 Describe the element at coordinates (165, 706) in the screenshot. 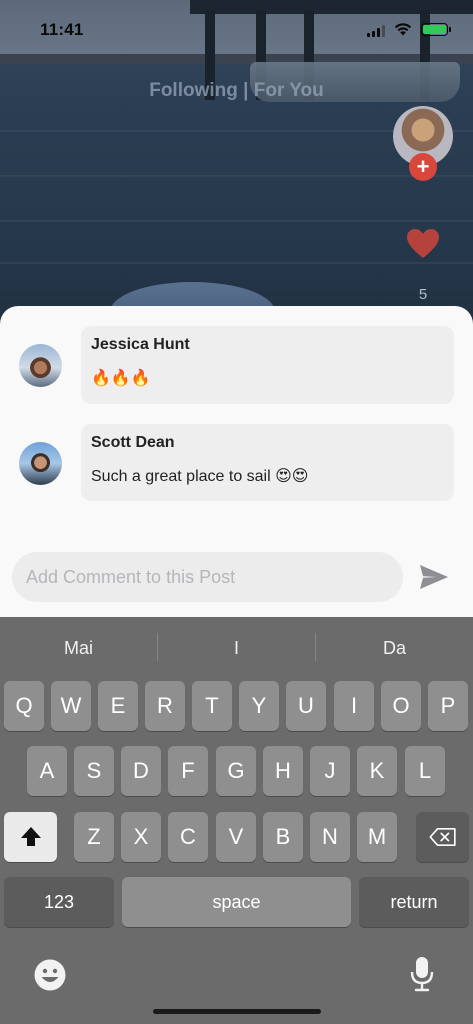

I see `key-r: R` at that location.